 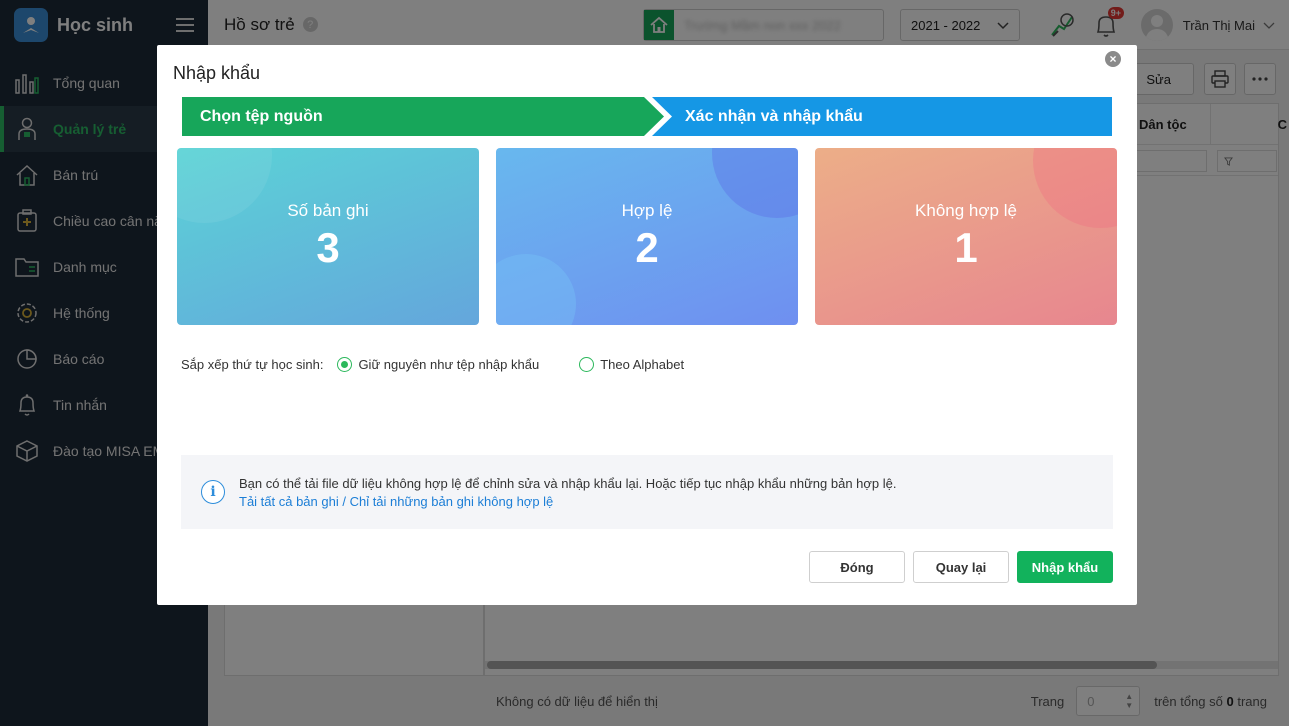 What do you see at coordinates (647, 210) in the screenshot?
I see `card-label: Hợp lệ` at bounding box center [647, 210].